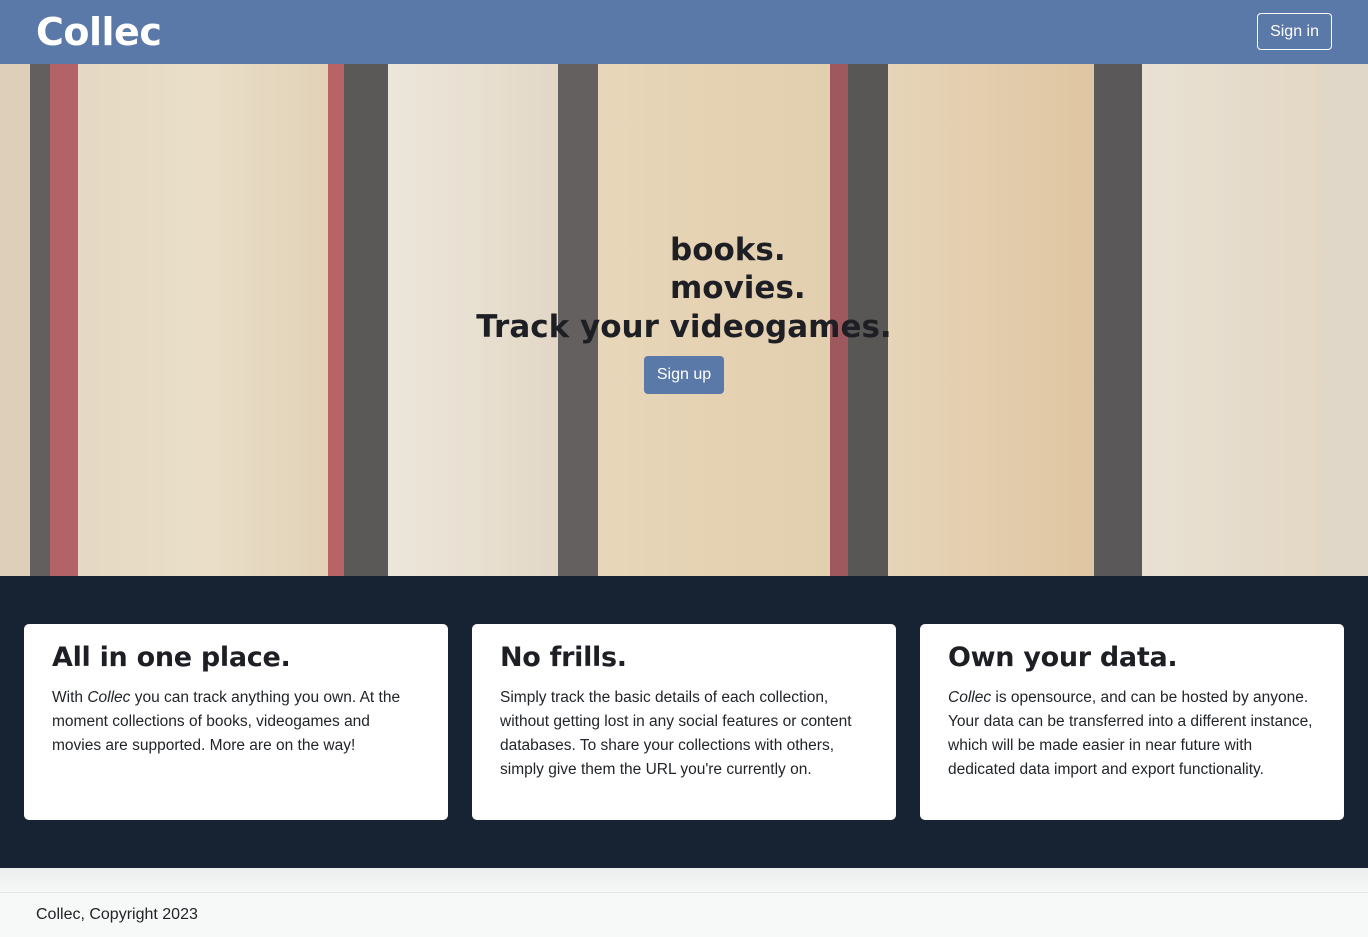  What do you see at coordinates (684, 880) in the screenshot?
I see `footer-spacer` at bounding box center [684, 880].